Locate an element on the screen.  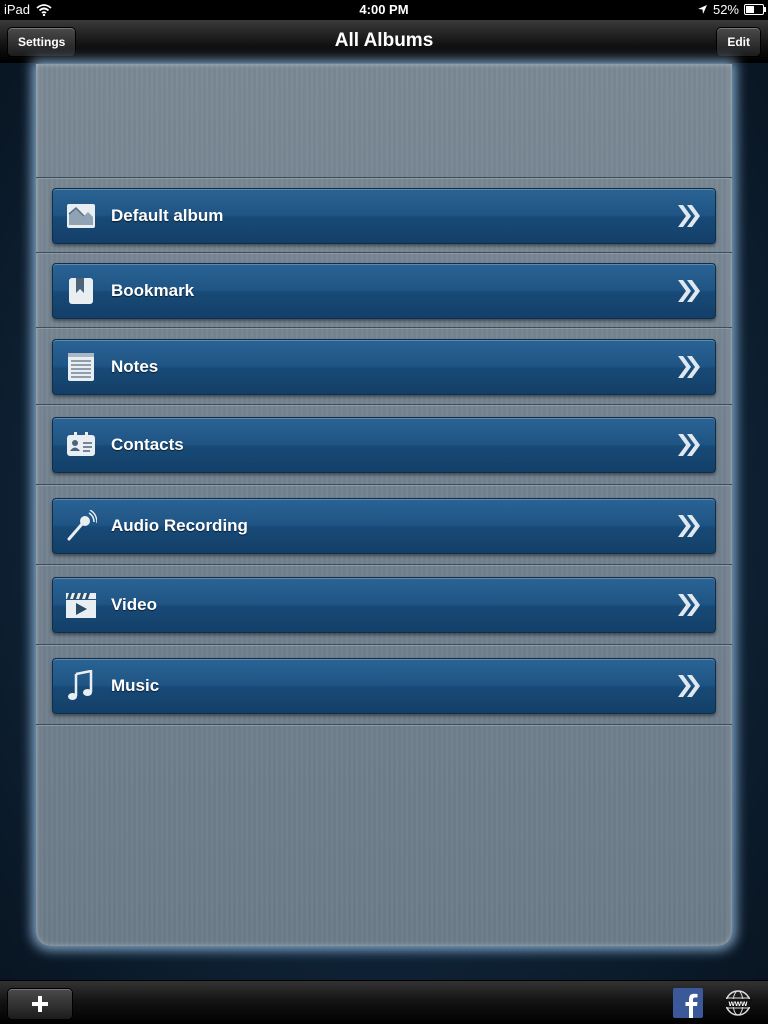
album-label: Contacts is located at coordinates (147, 444).